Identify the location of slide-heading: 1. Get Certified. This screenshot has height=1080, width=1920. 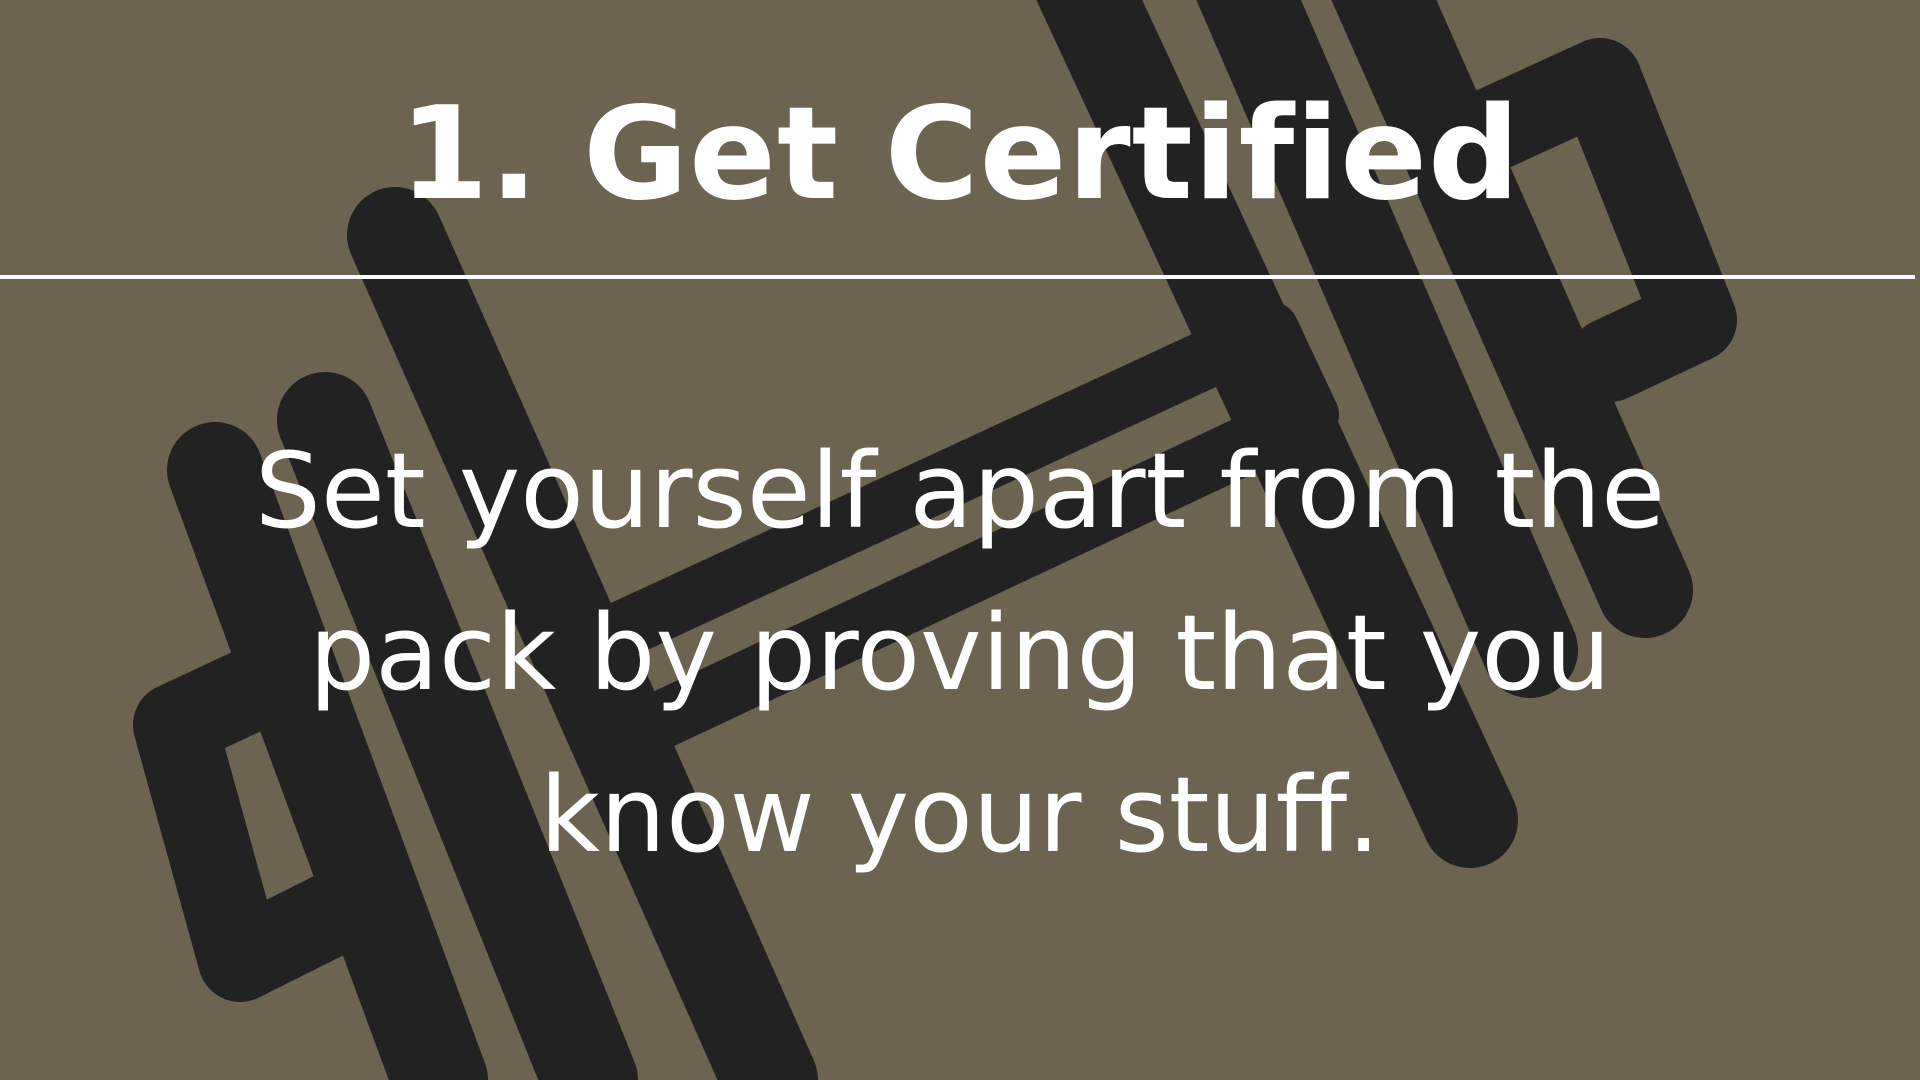
(960, 155).